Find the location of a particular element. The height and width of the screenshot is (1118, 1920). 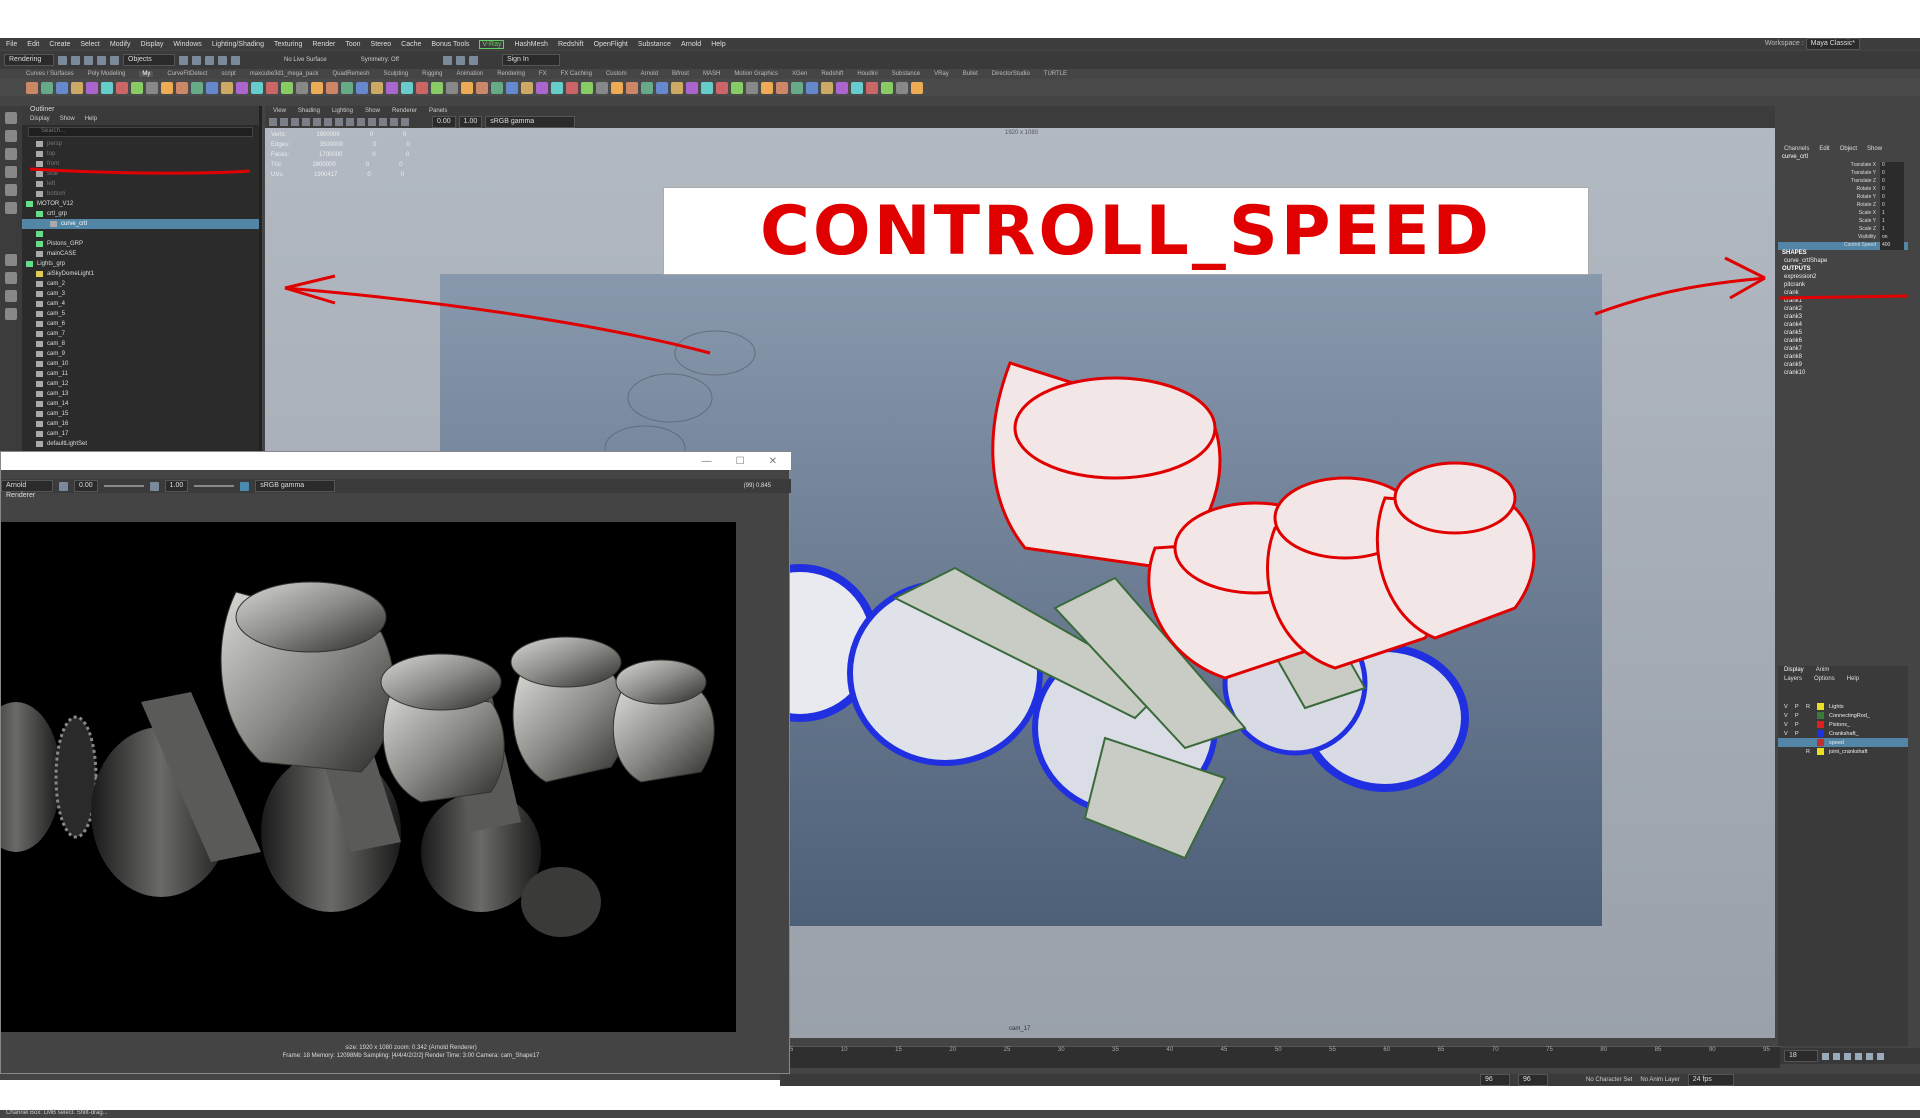

tab-anim: Anim is located at coordinates (1823, 670).